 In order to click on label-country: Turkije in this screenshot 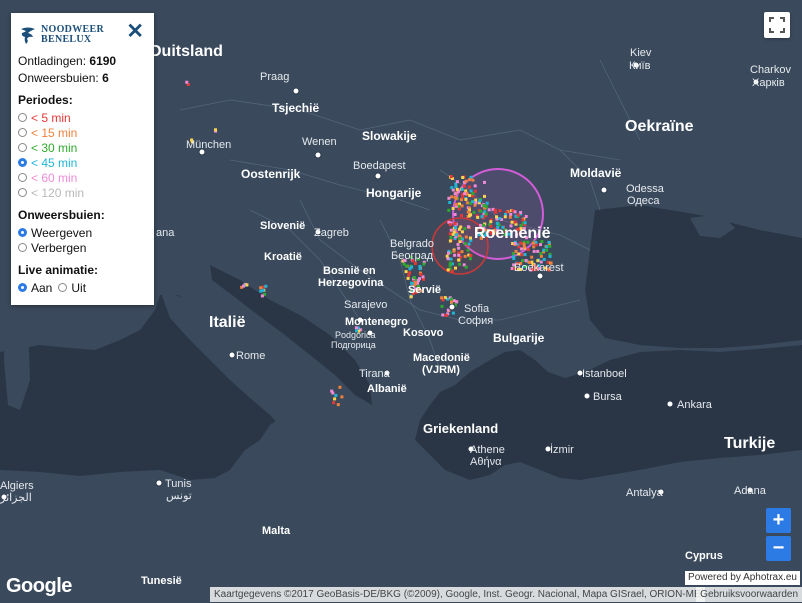, I will do `click(749, 443)`.